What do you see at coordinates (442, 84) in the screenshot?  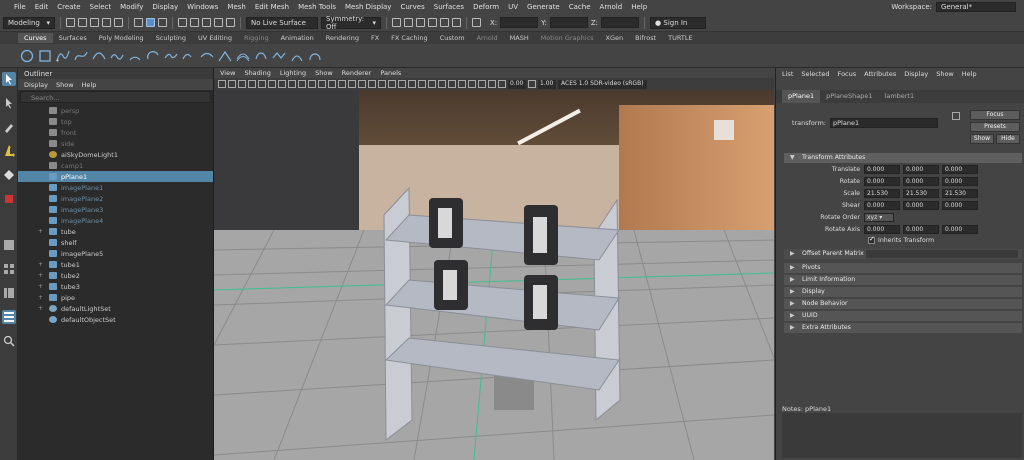 I see `multisample-aa-icon` at bounding box center [442, 84].